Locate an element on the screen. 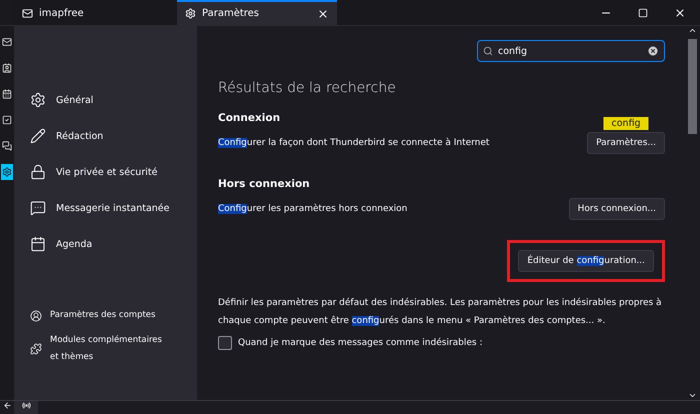 The height and width of the screenshot is (414, 700). sidebar-item: Général is located at coordinates (113, 100).